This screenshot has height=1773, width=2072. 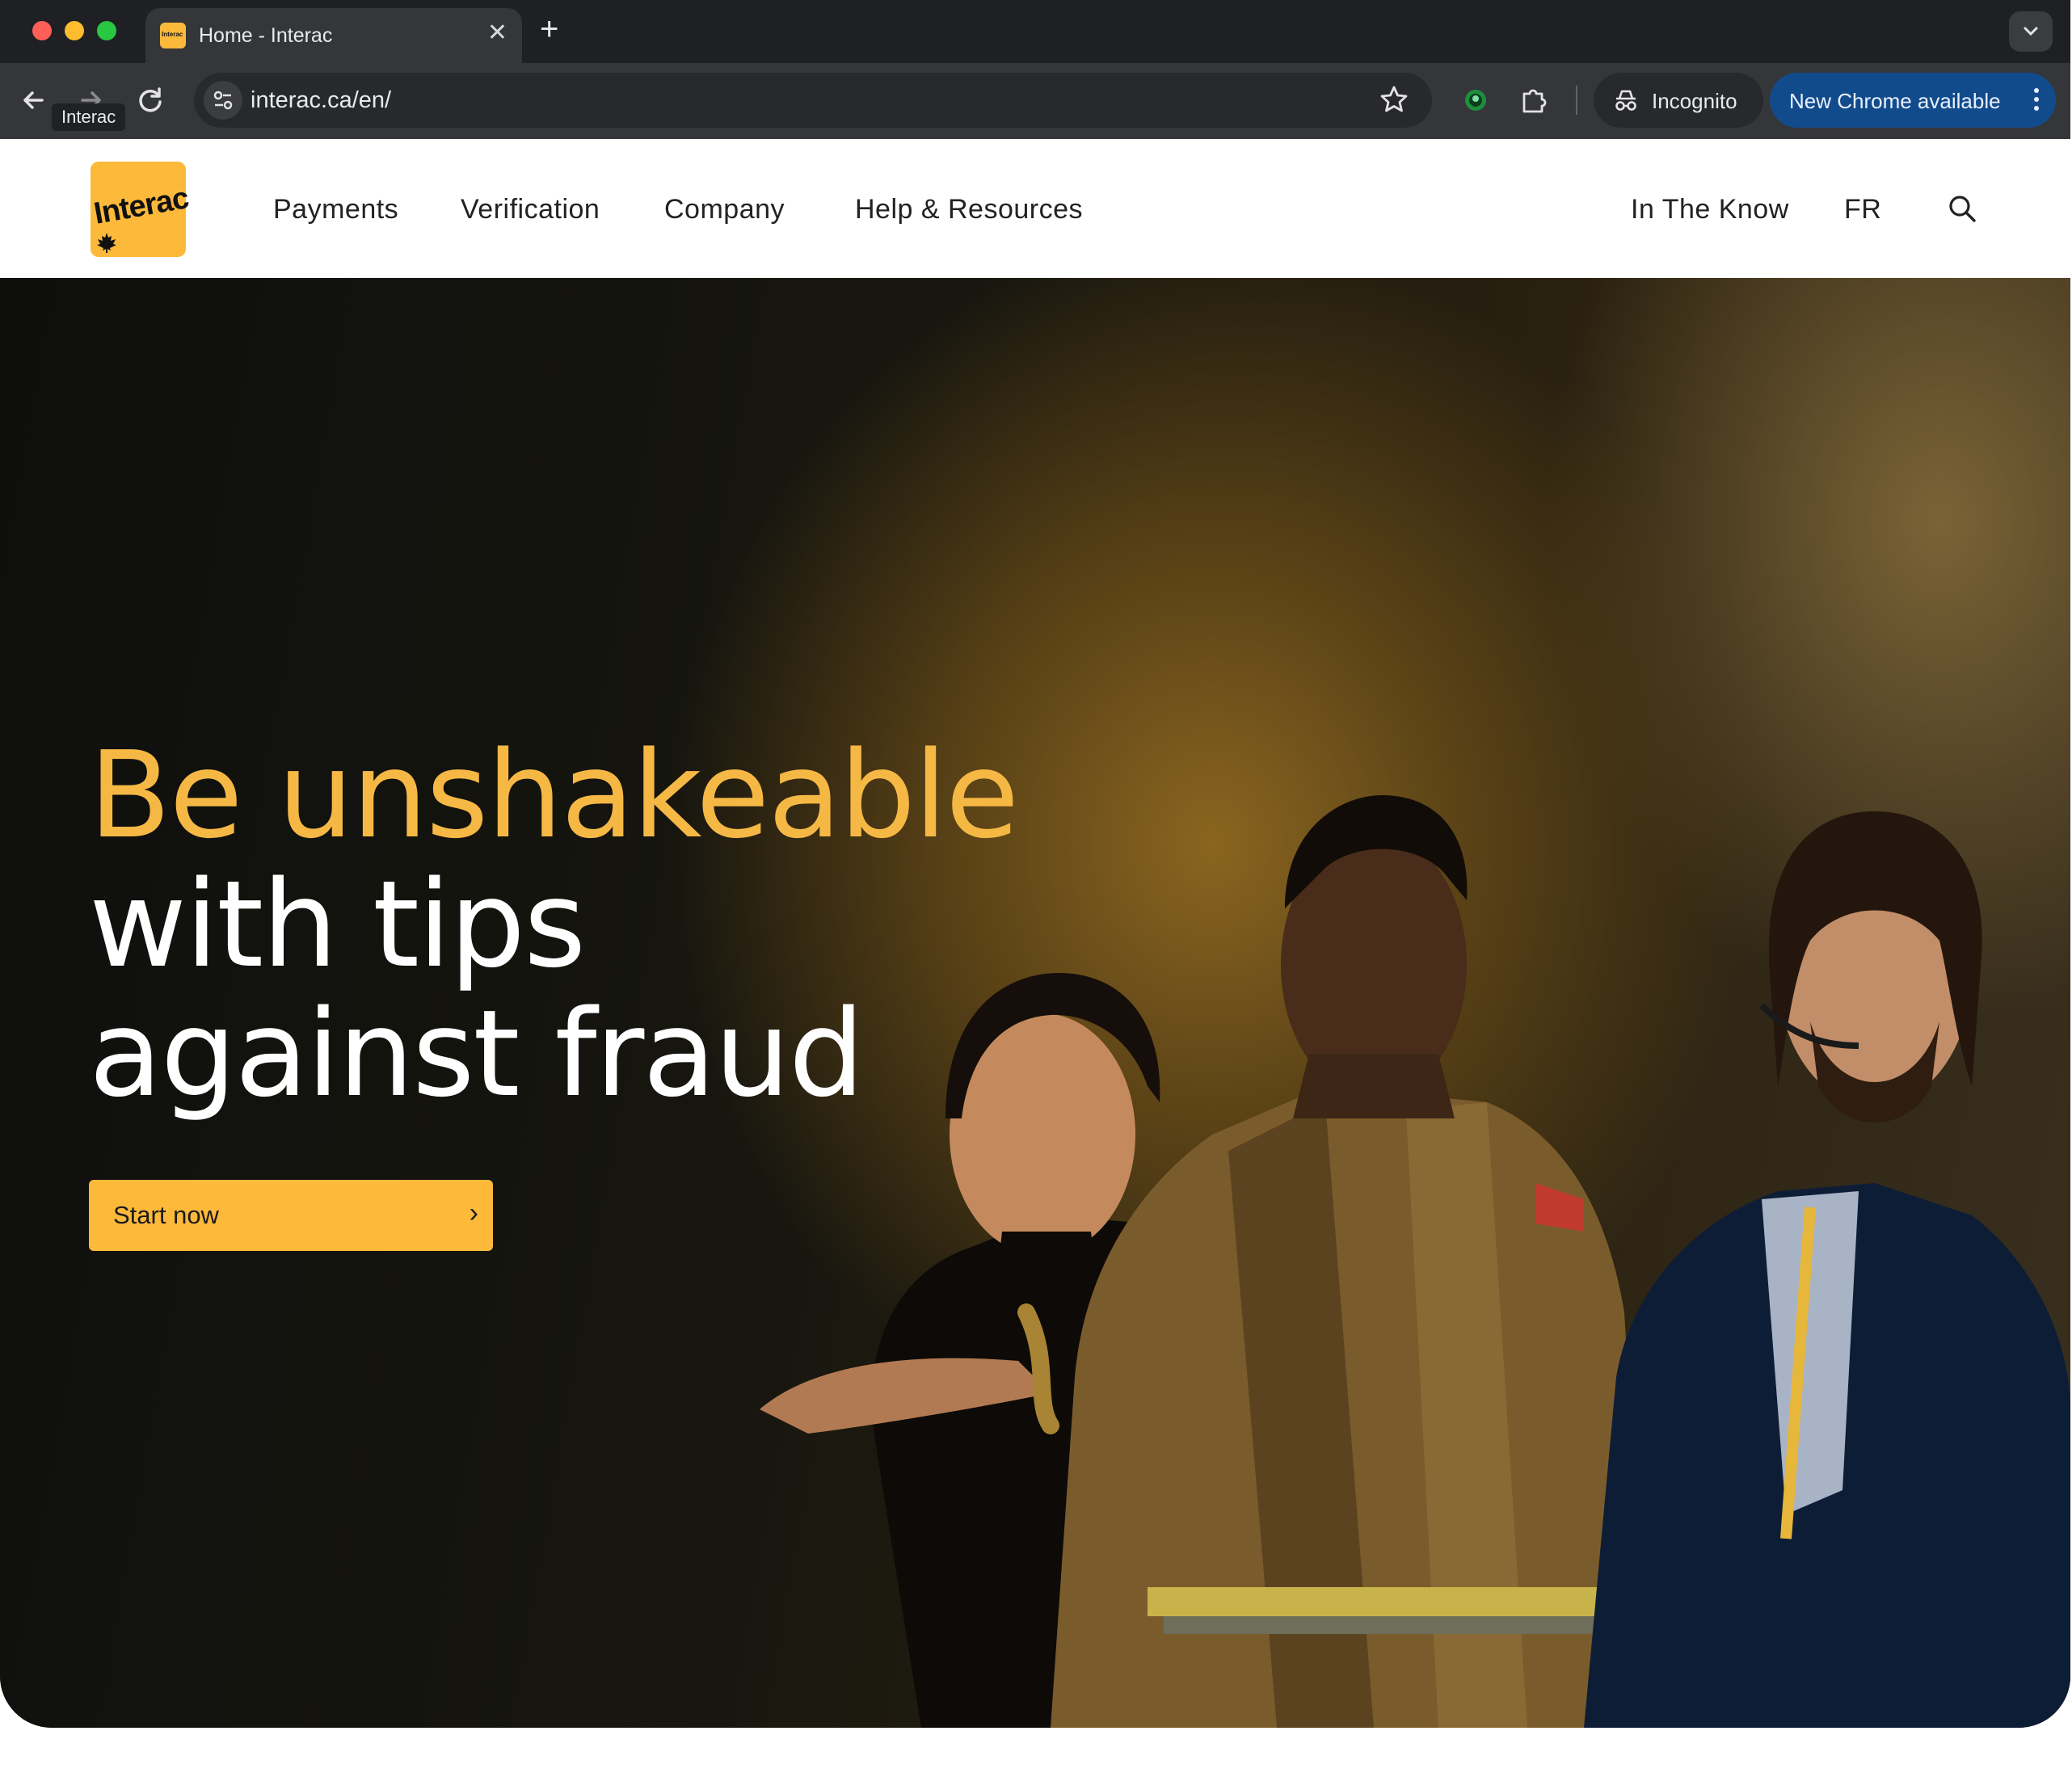 What do you see at coordinates (969, 210) in the screenshot?
I see `nav-help-resources: Help & Resources` at bounding box center [969, 210].